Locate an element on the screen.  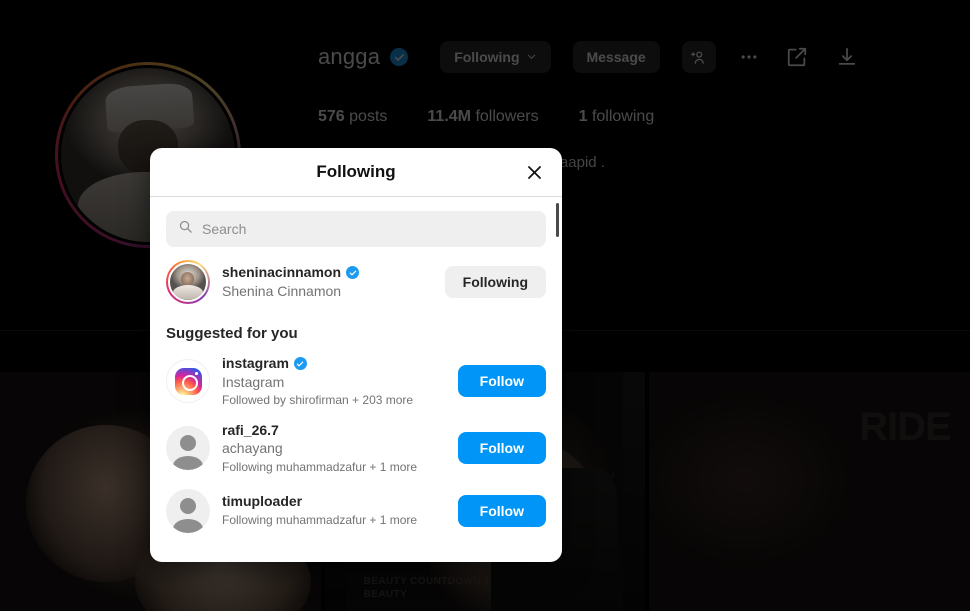
modal-header: Following is located at coordinates (356, 172).